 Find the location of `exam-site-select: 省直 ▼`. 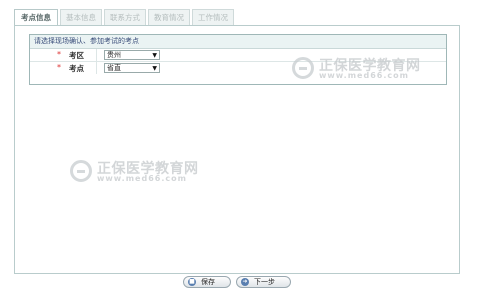

exam-site-select: 省直 ▼ is located at coordinates (132, 68).